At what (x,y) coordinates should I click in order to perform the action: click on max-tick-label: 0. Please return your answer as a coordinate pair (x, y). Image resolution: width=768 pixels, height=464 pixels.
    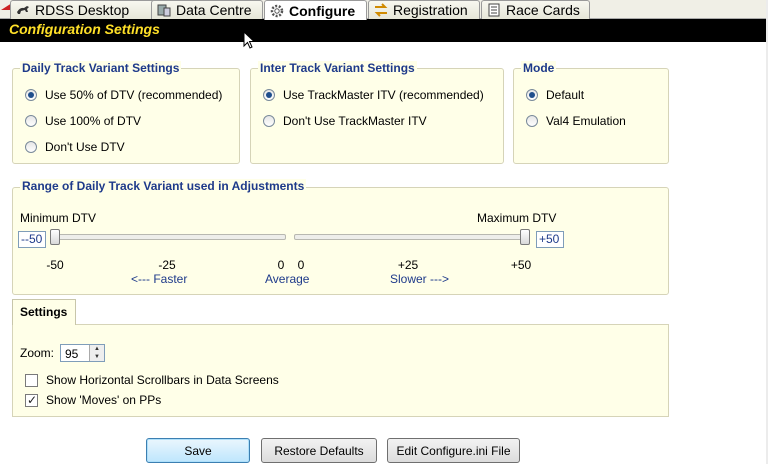
    Looking at the image, I should click on (301, 265).